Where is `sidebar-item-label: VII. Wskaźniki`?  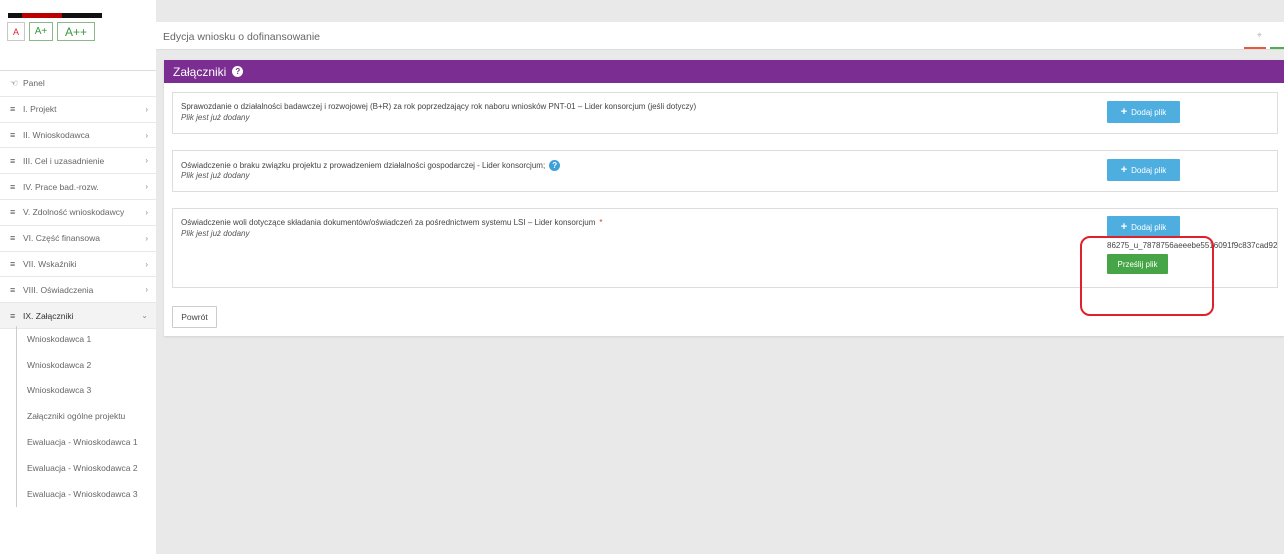 sidebar-item-label: VII. Wskaźniki is located at coordinates (50, 263).